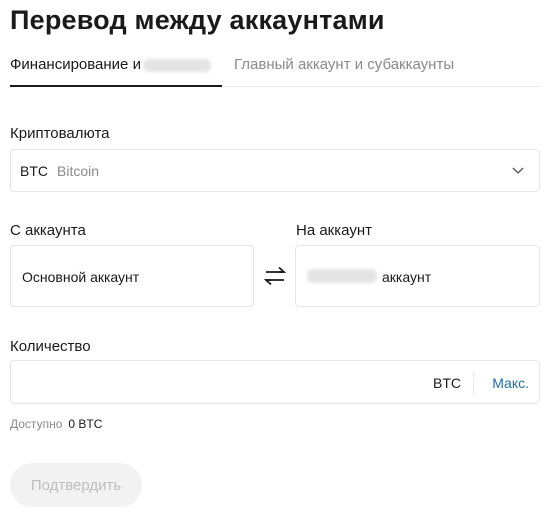 The width and height of the screenshot is (555, 515). I want to click on available-label: Доступно, so click(36, 424).